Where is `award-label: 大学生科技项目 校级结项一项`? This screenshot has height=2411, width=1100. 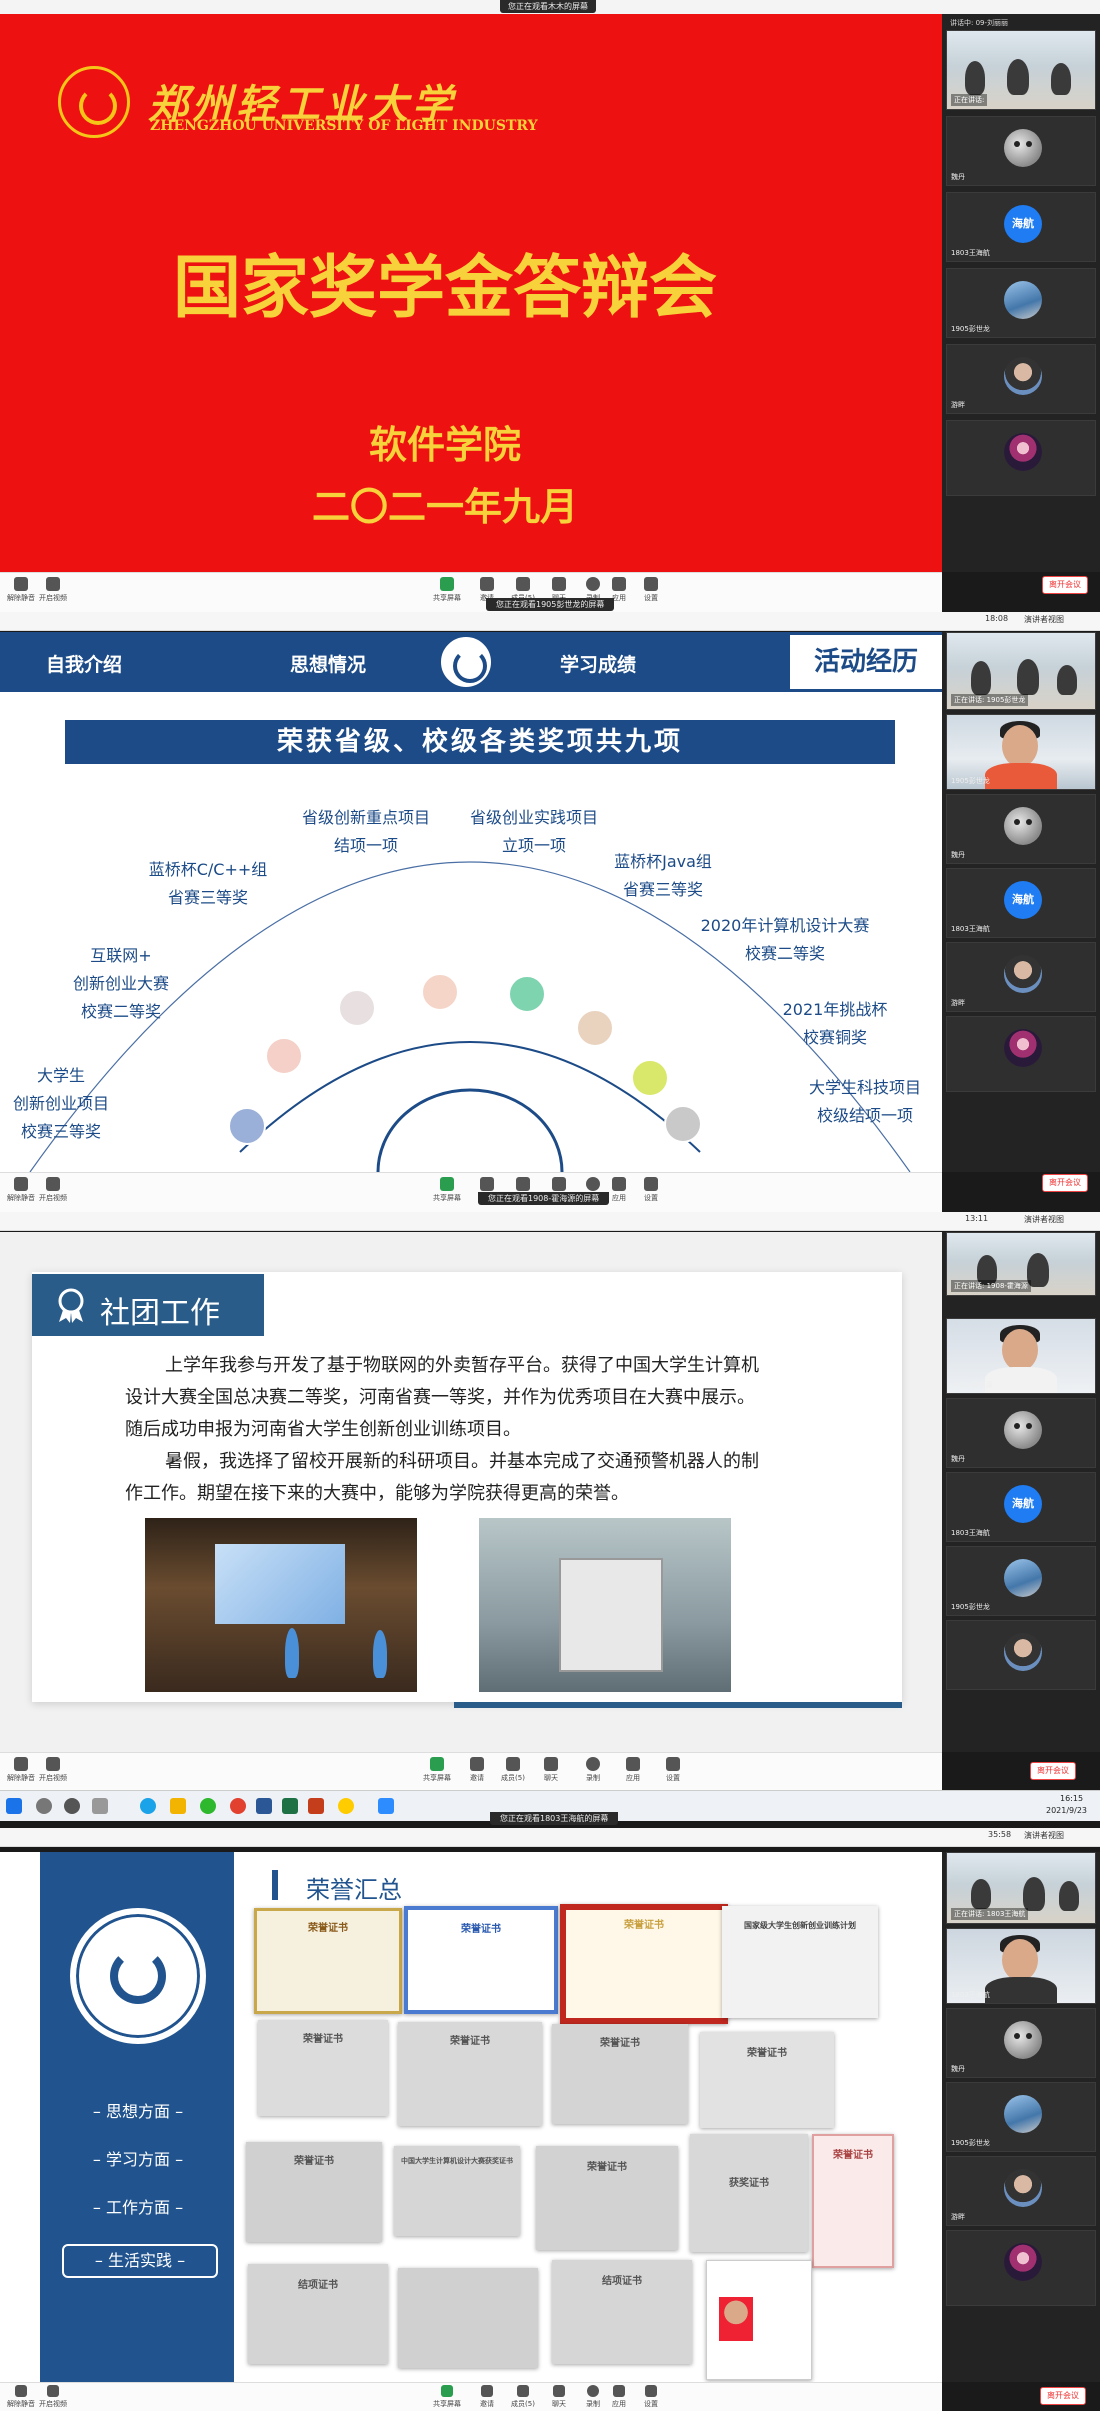 award-label: 大学生科技项目 校级结项一项 is located at coordinates (864, 1101).